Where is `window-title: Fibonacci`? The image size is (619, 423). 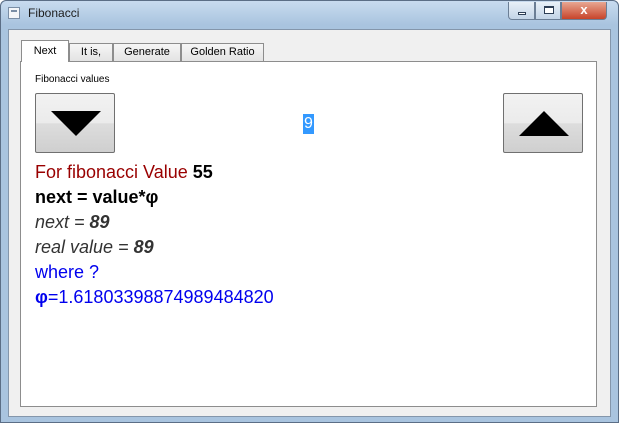
window-title: Fibonacci is located at coordinates (54, 13).